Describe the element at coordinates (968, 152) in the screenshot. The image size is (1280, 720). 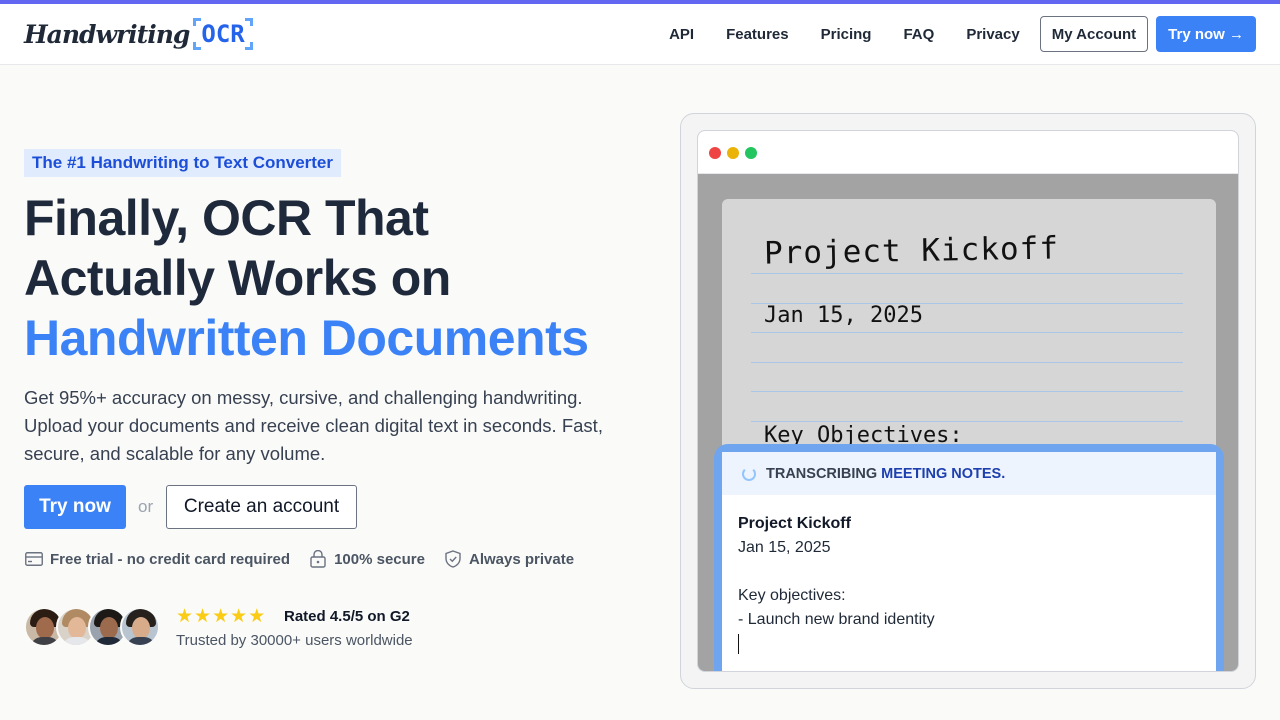
I see `window-titlebar` at that location.